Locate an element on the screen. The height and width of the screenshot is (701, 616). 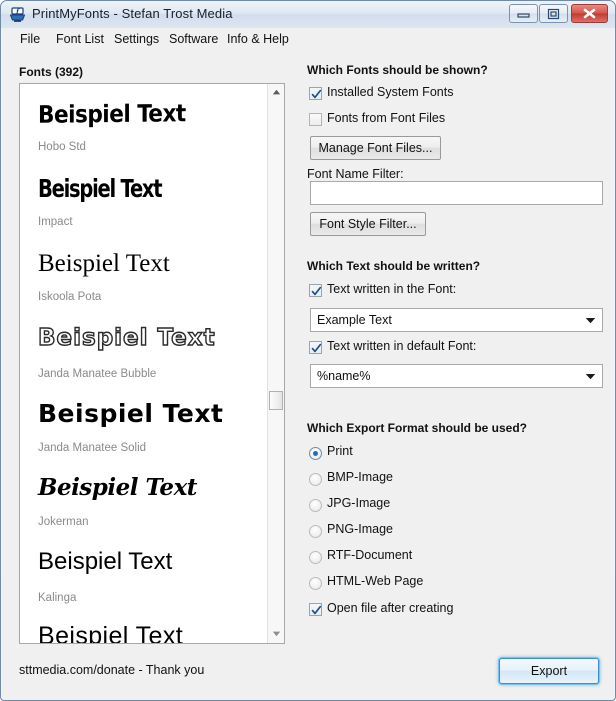
menu-item-font-list: Font List is located at coordinates (80, 39).